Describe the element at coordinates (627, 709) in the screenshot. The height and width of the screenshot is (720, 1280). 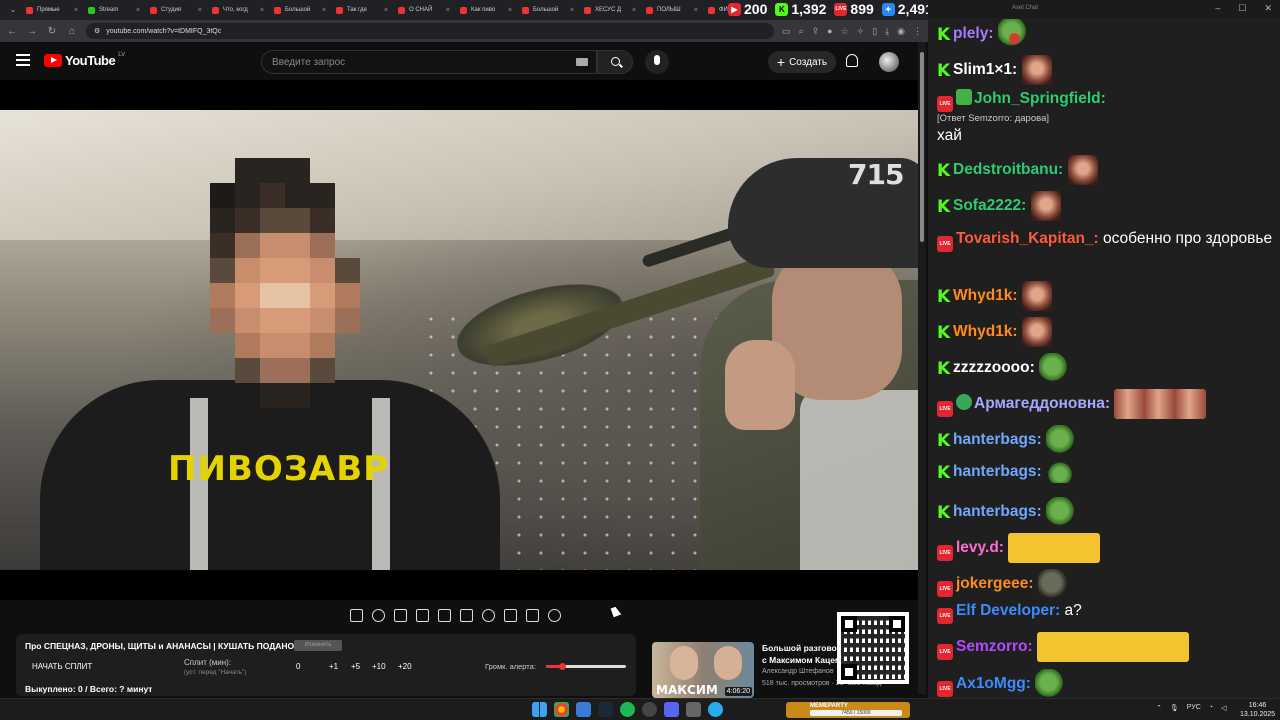
I see `spotify-icon` at that location.